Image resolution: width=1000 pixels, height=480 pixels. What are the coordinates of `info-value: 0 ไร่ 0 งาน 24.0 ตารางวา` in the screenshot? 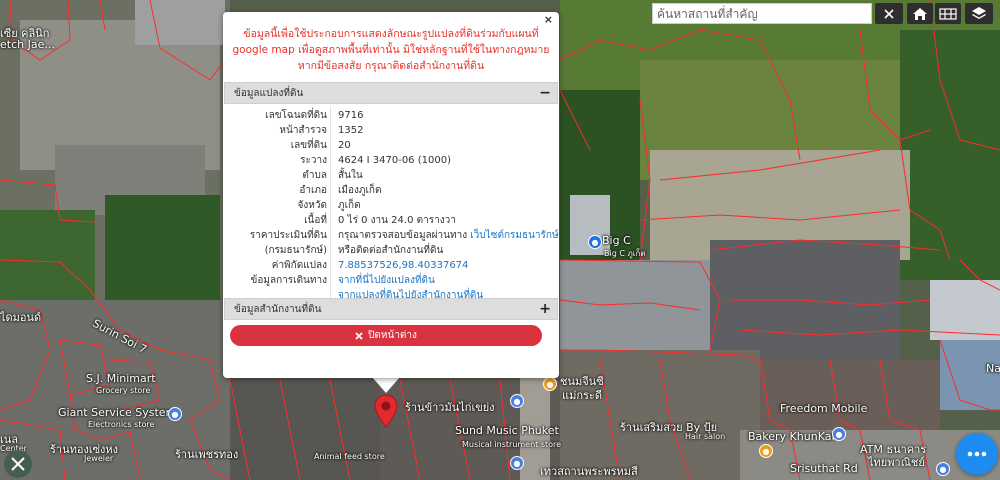 It's located at (397, 220).